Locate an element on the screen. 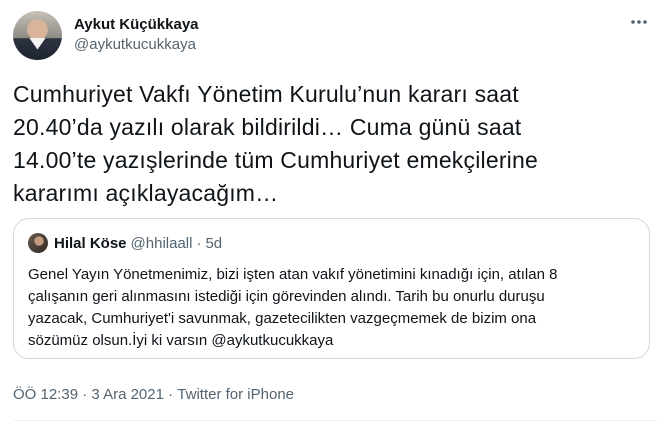 The height and width of the screenshot is (433, 670). divider is located at coordinates (335, 420).